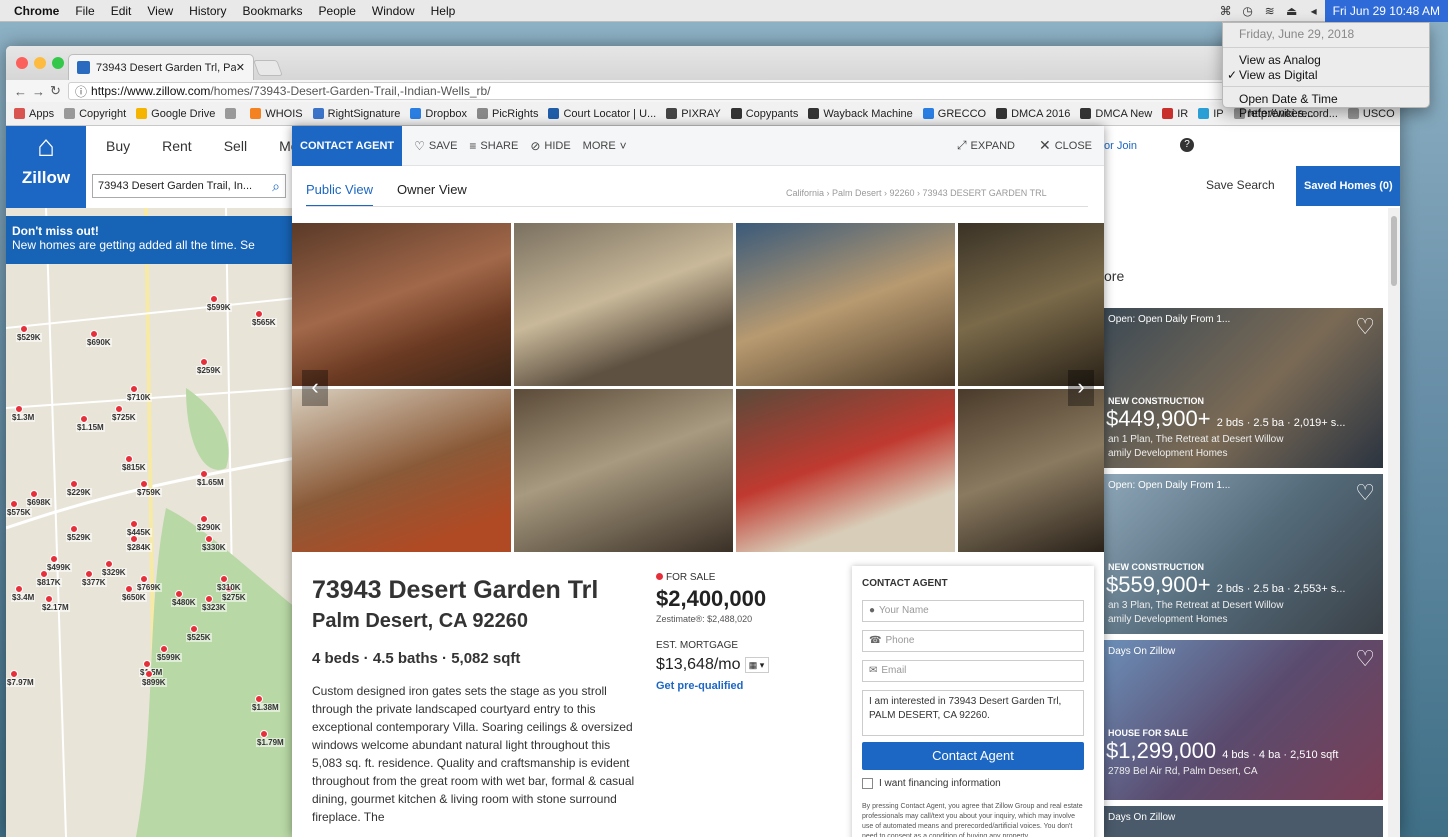 Image resolution: width=1448 pixels, height=837 pixels. I want to click on map-price-label: $290K, so click(209, 527).